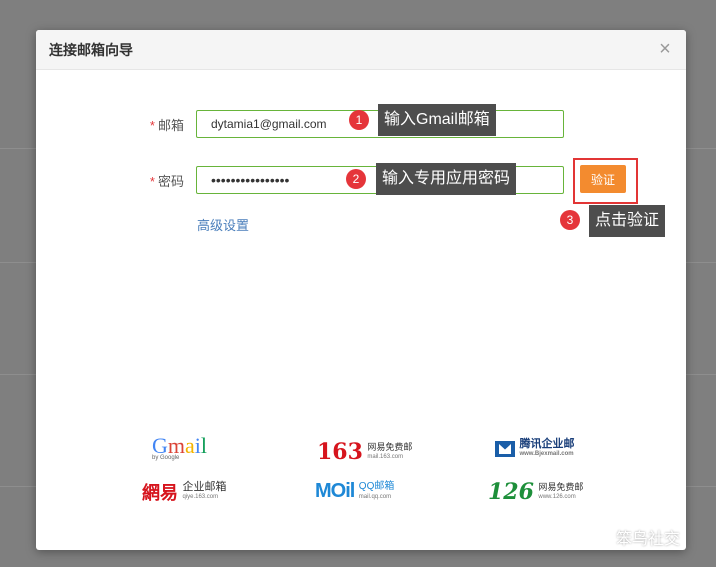 The height and width of the screenshot is (567, 716). I want to click on annotation-tip-3: 点击验证, so click(627, 221).